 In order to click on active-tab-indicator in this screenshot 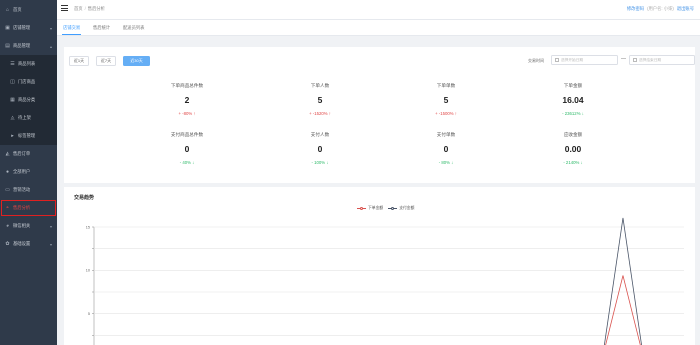, I will do `click(71, 34)`.